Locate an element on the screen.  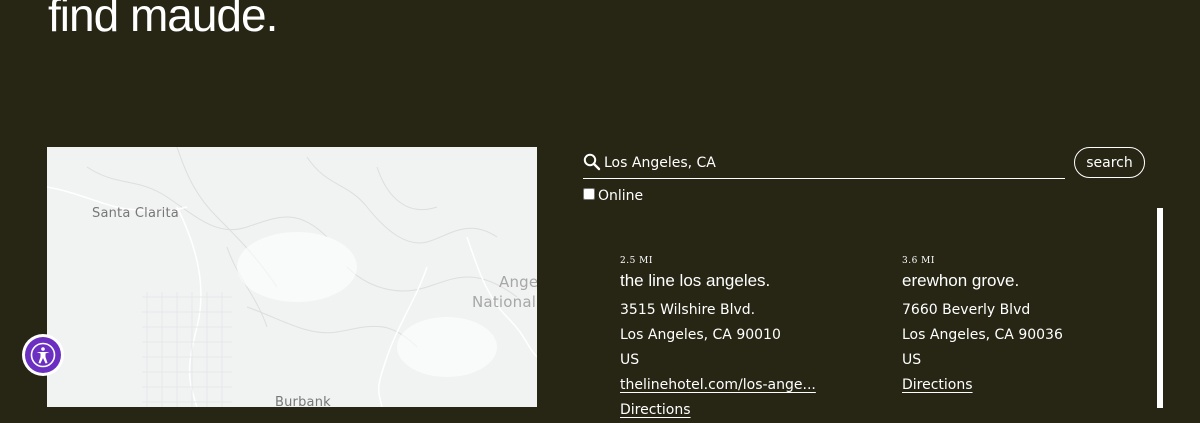
result-address: 7660 Beverly Blvd is located at coordinates (966, 310).